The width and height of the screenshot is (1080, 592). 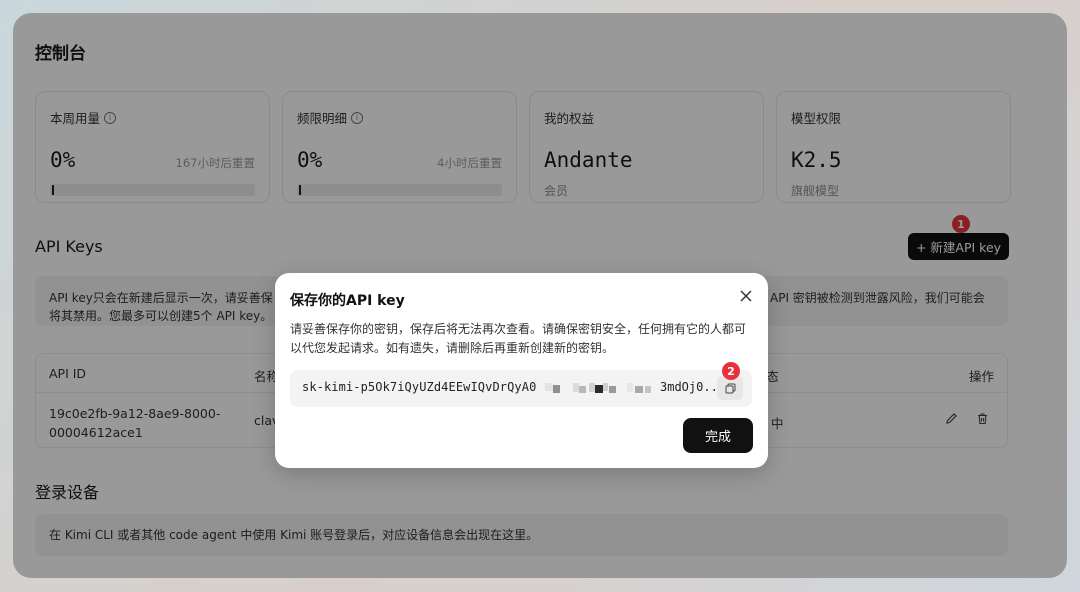 I want to click on dialog-title: 保存你的API key, so click(x=347, y=301).